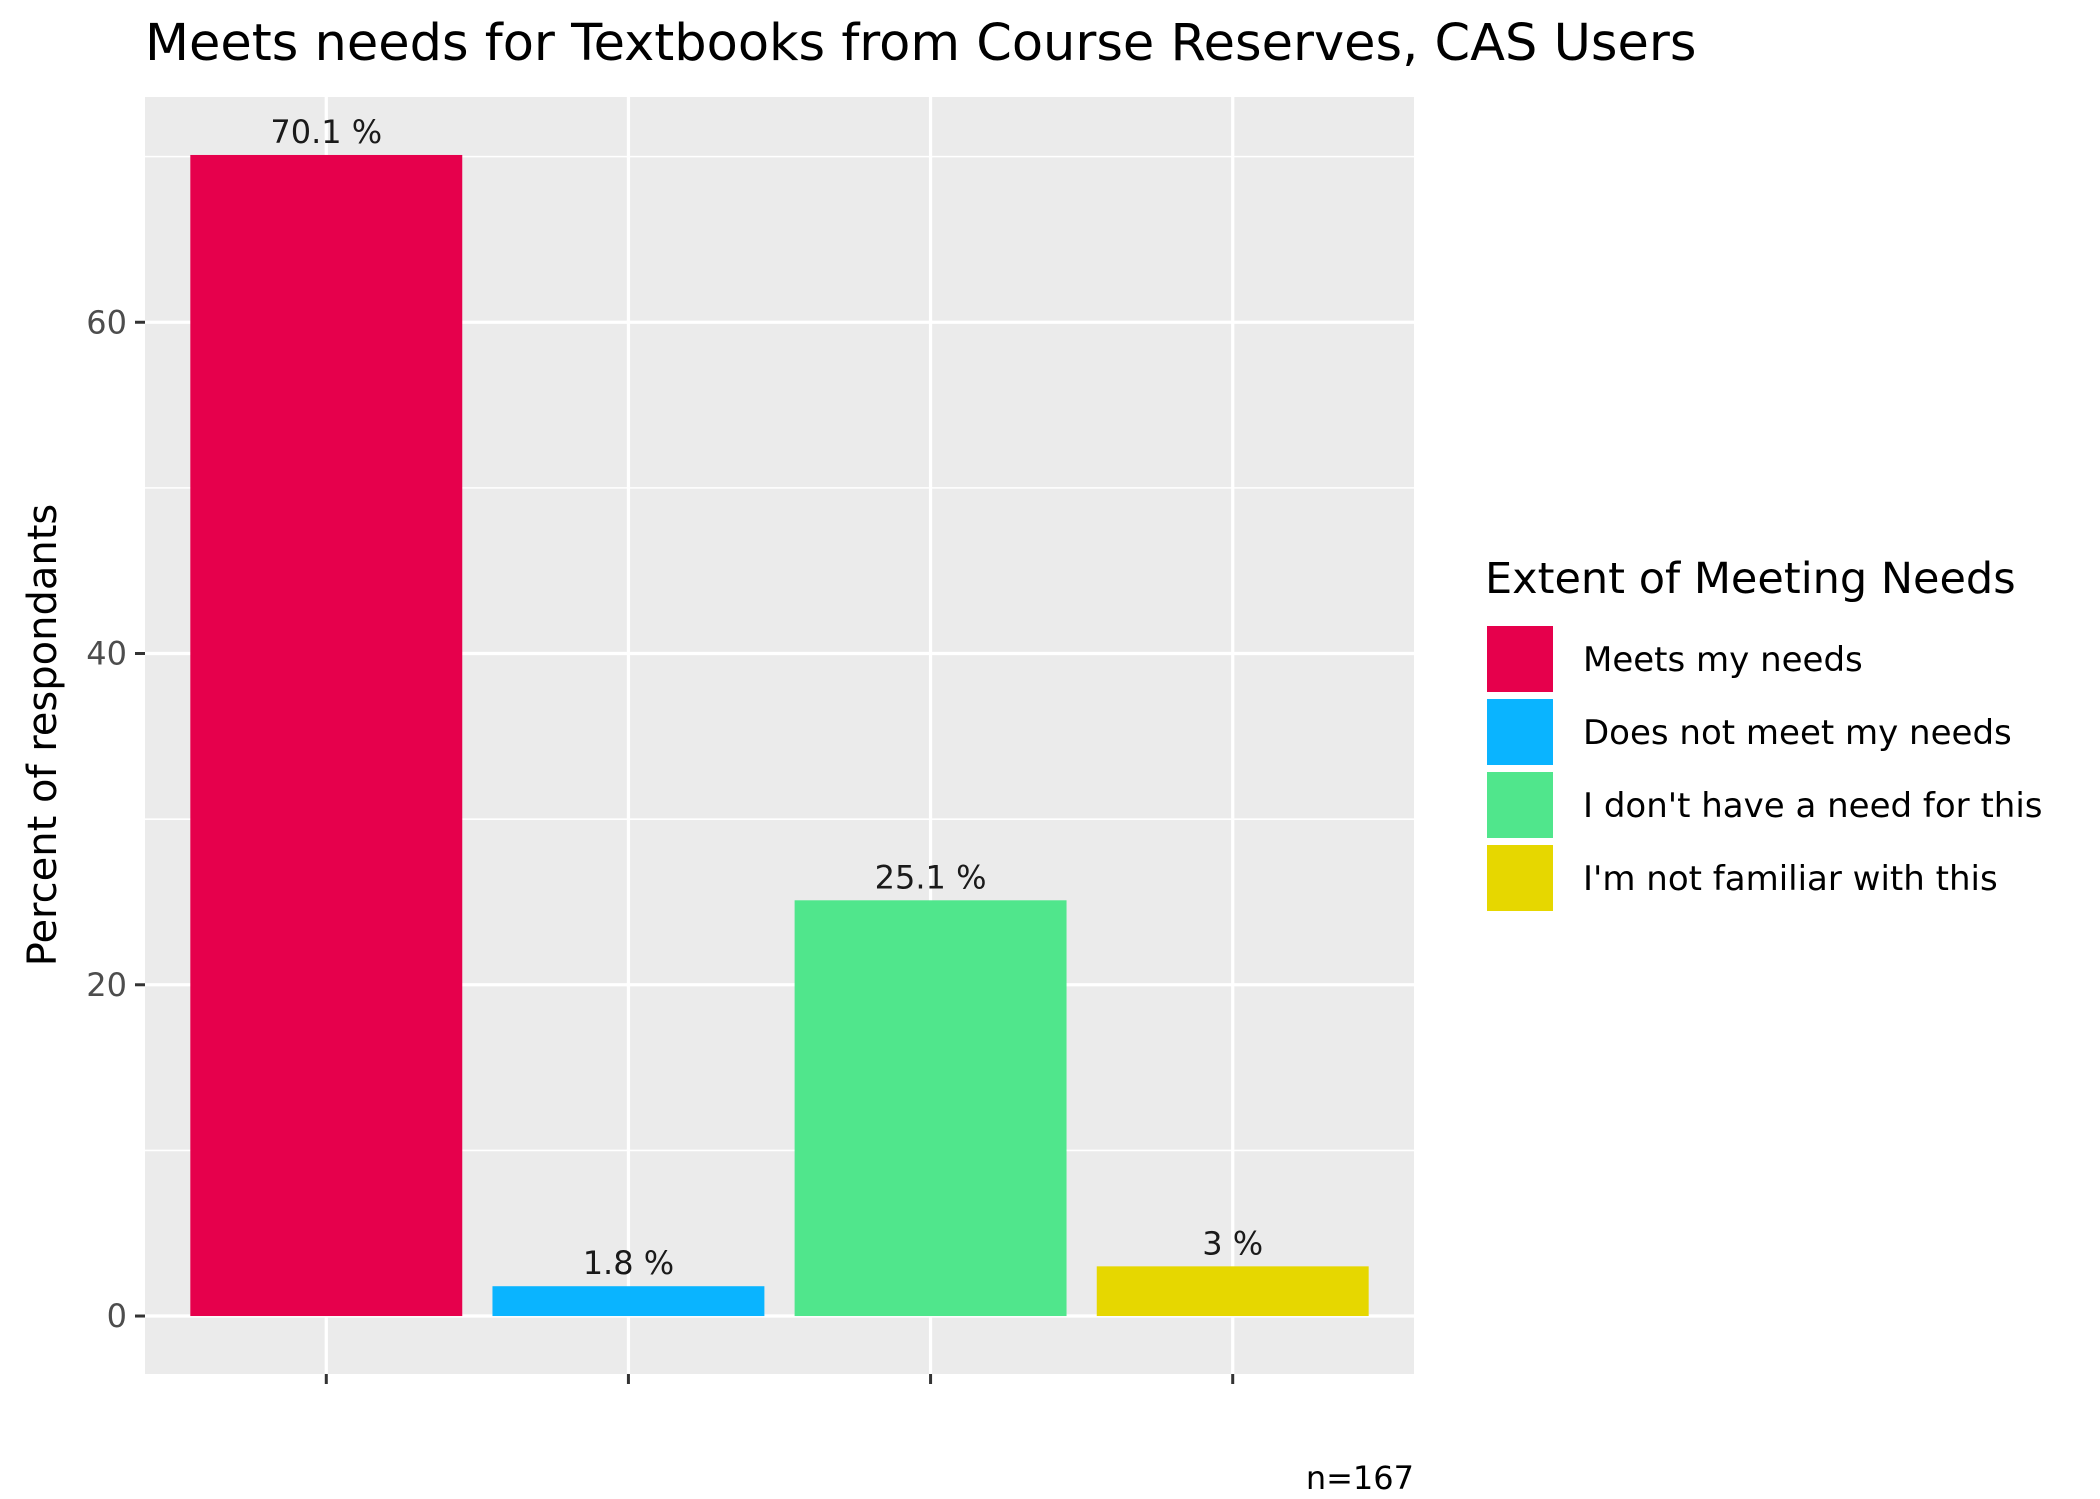 The height and width of the screenshot is (1499, 2100). I want to click on y-tick-label: 40, so click(106, 654).